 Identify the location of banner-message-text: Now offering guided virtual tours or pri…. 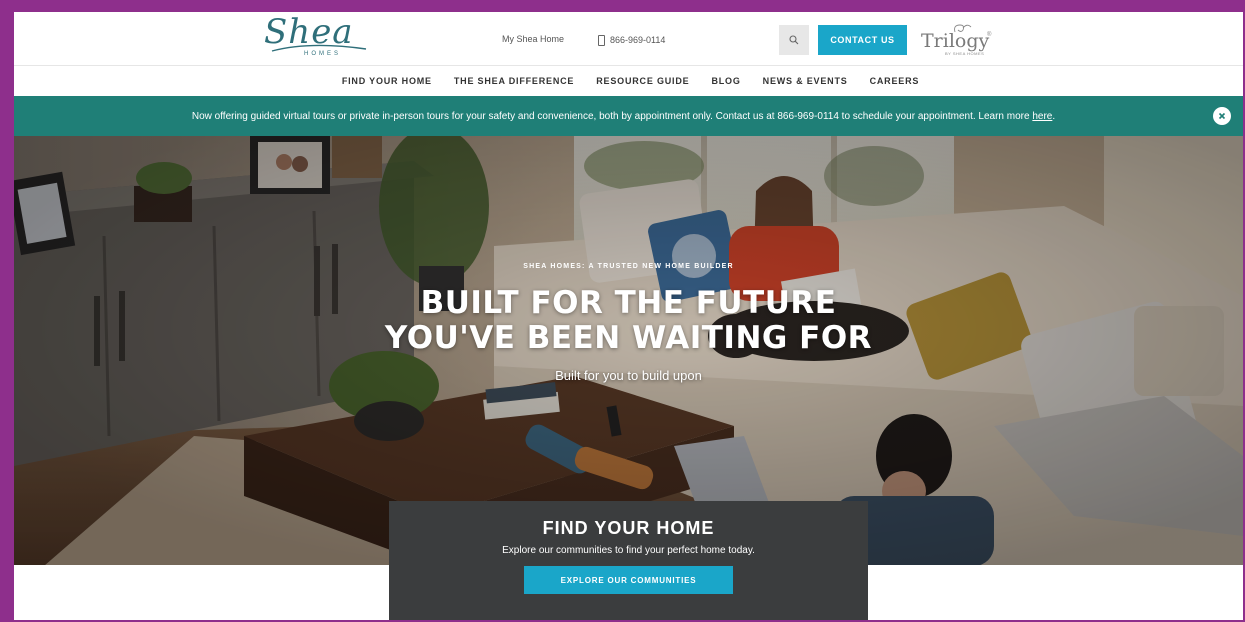
(610, 116).